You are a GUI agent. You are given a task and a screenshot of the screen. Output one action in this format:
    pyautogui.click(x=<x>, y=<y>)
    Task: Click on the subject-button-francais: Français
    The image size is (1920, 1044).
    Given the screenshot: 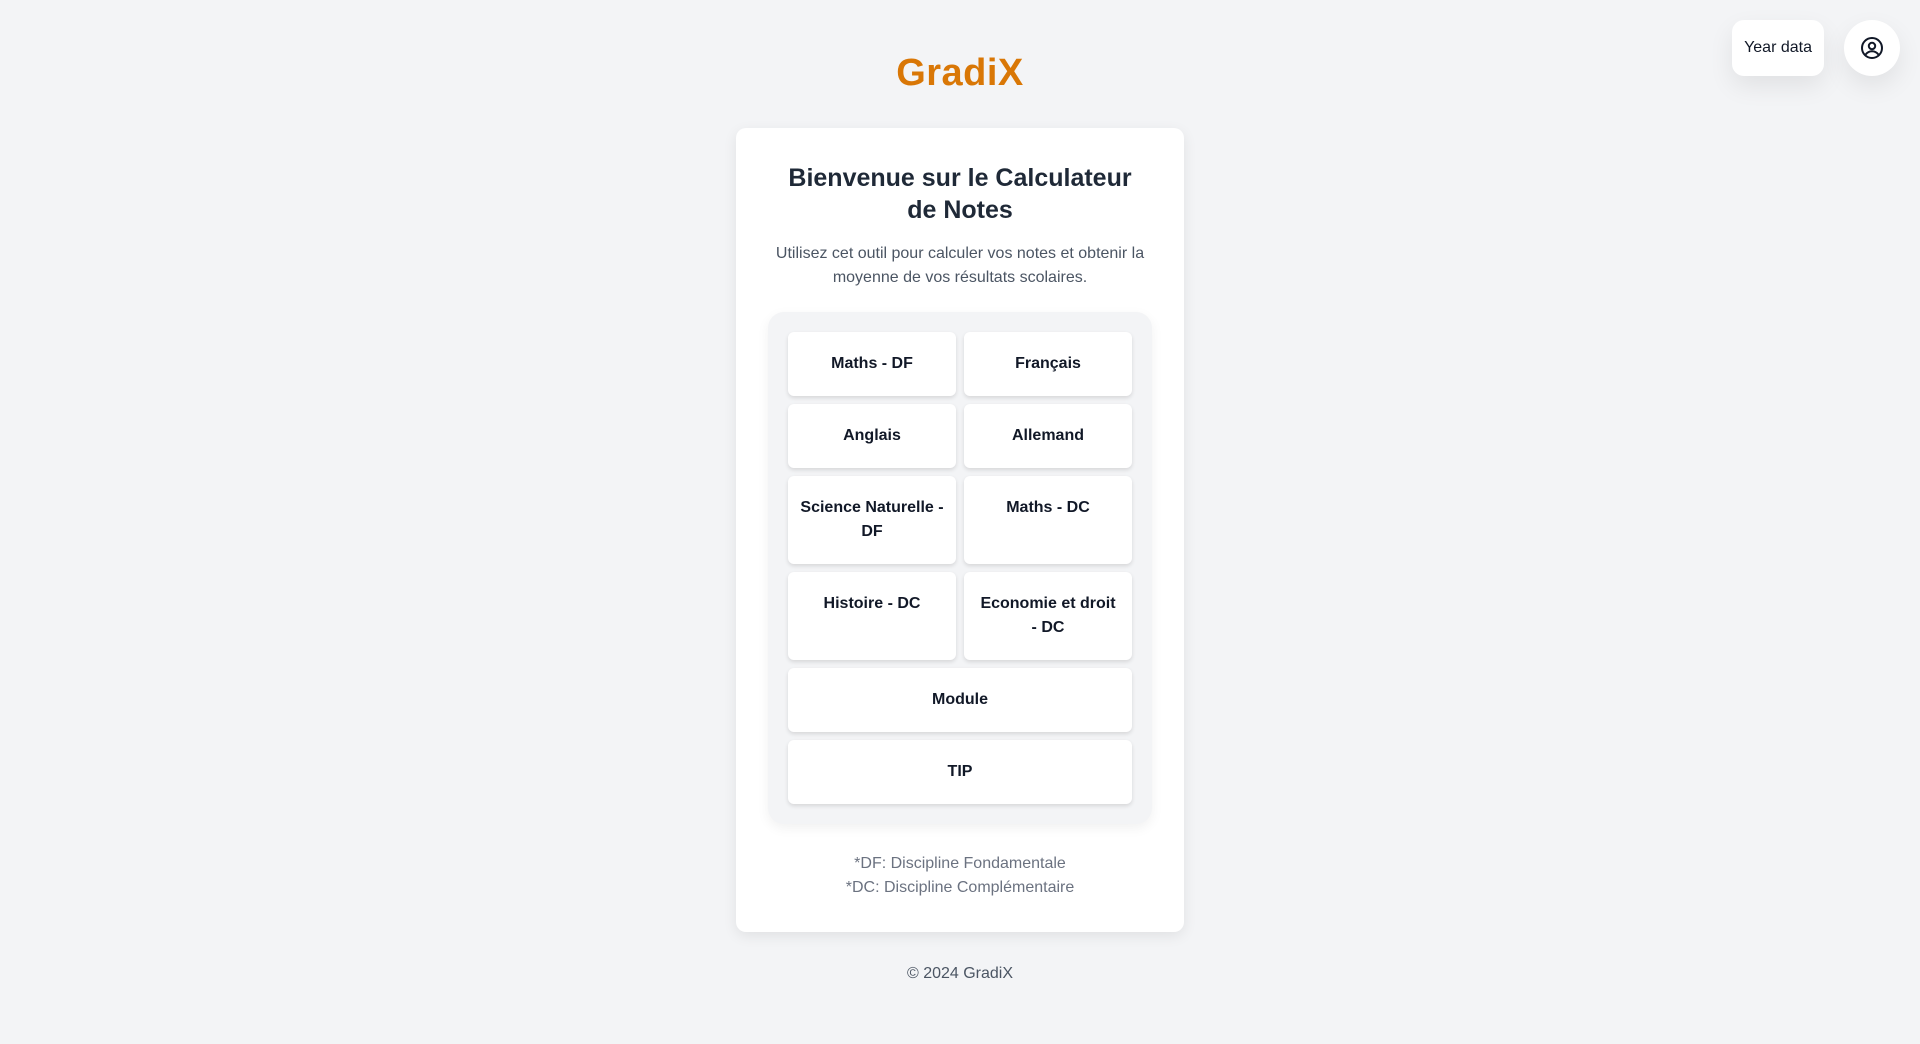 What is the action you would take?
    pyautogui.click(x=1048, y=364)
    